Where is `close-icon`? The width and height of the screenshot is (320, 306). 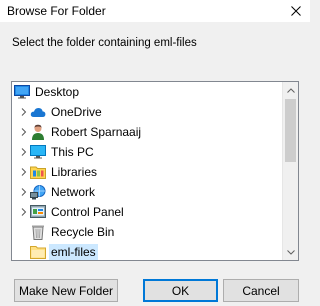 close-icon is located at coordinates (296, 11).